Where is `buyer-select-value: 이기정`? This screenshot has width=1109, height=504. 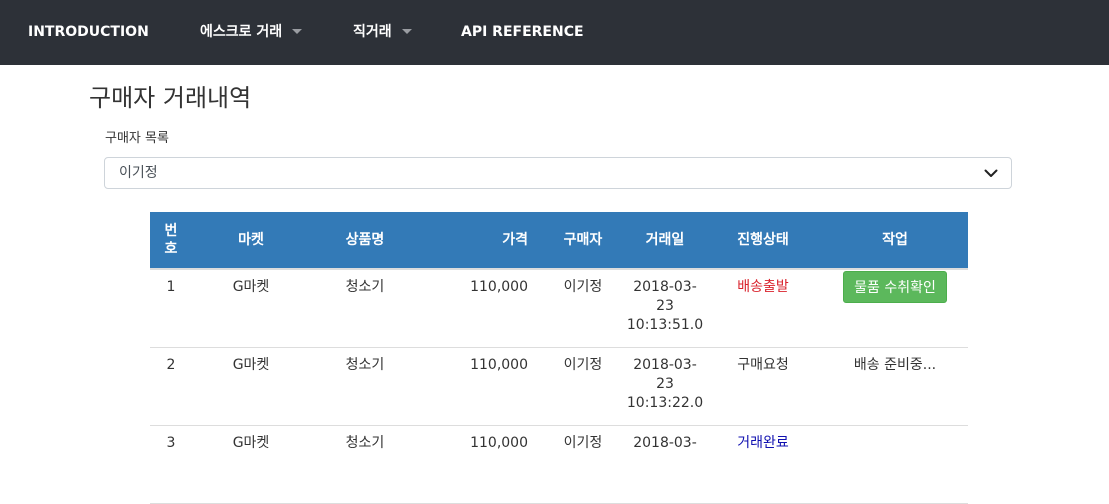
buyer-select-value: 이기정 is located at coordinates (138, 173).